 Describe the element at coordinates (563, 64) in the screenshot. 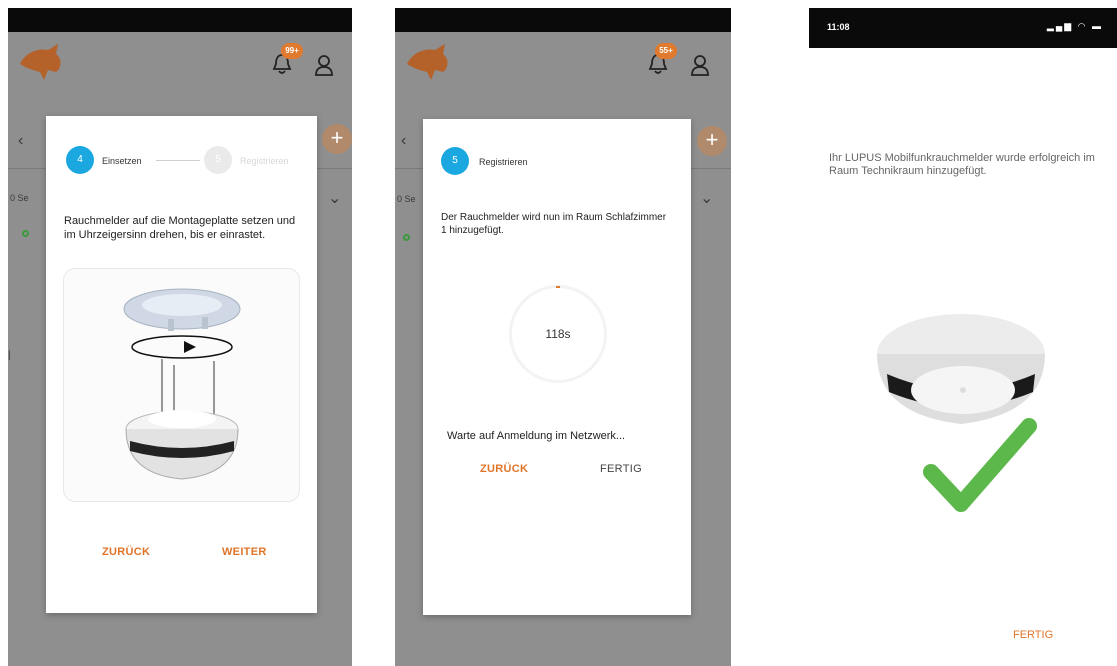

I see `app-bar: 55+` at that location.